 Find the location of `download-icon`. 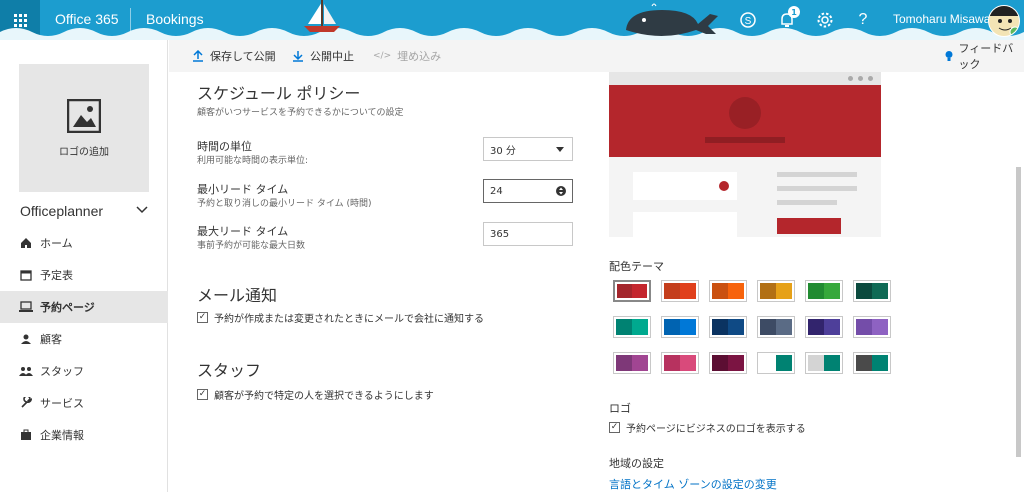

download-icon is located at coordinates (298, 56).